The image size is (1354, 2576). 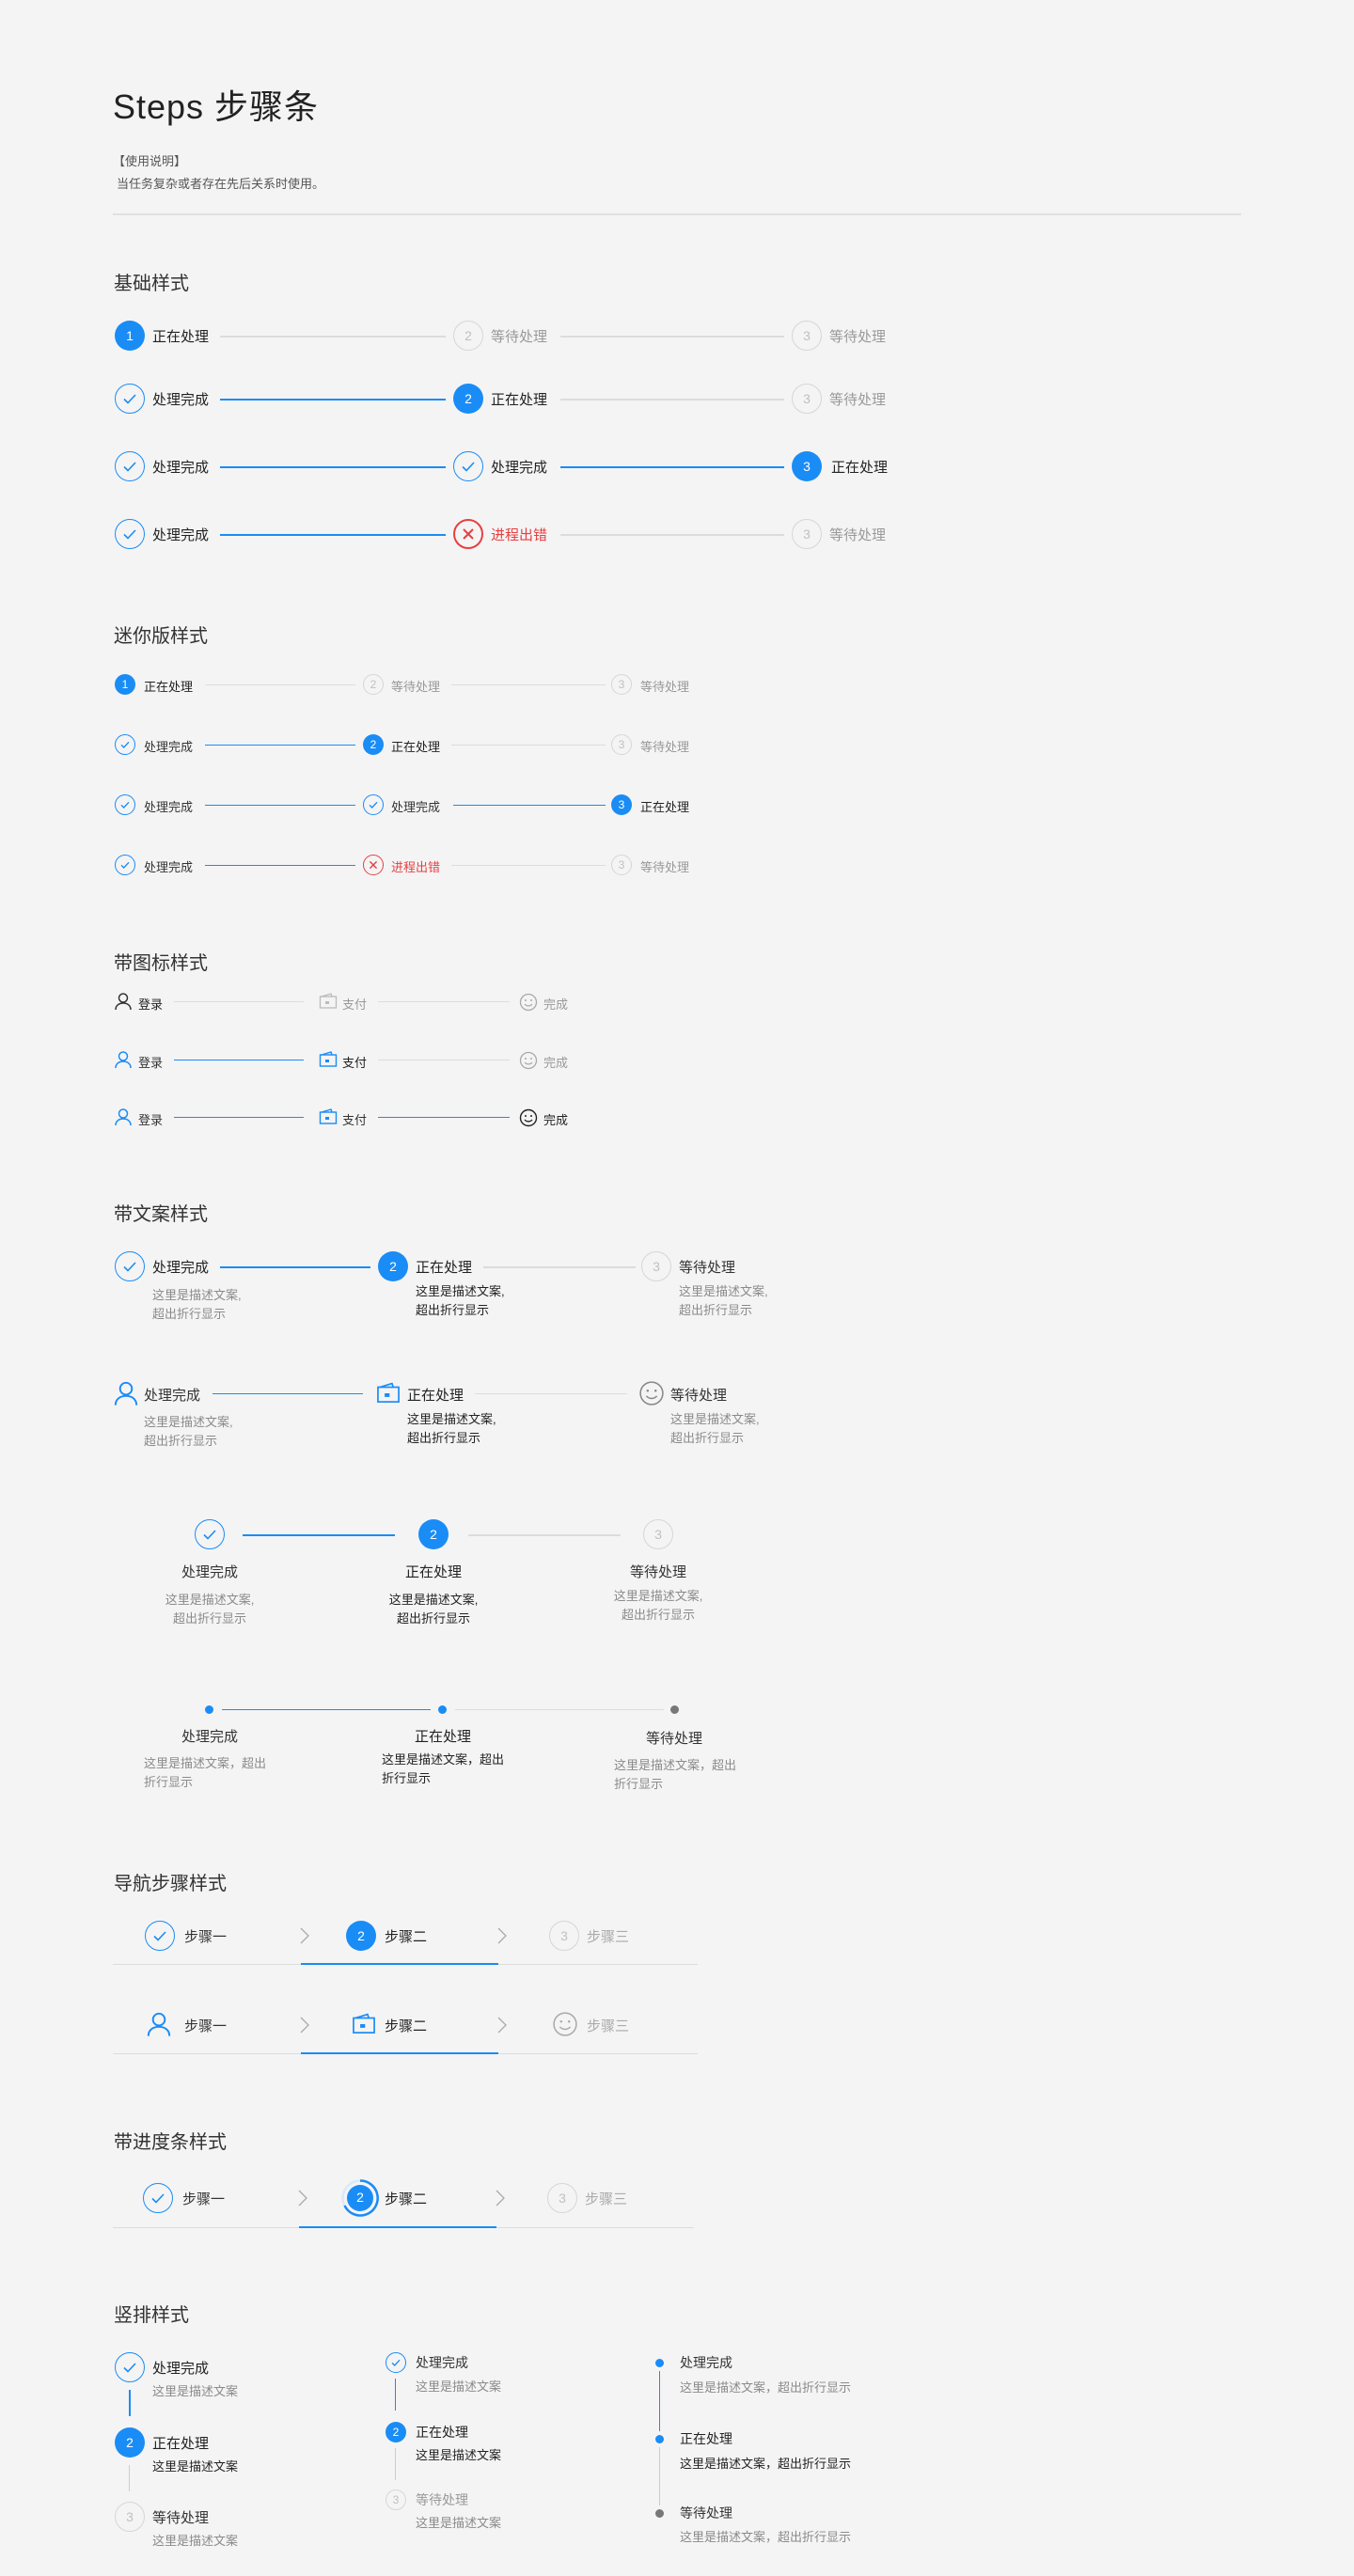 What do you see at coordinates (205, 1773) in the screenshot?
I see `step-description: 这里是描述文案，超出折行显示` at bounding box center [205, 1773].